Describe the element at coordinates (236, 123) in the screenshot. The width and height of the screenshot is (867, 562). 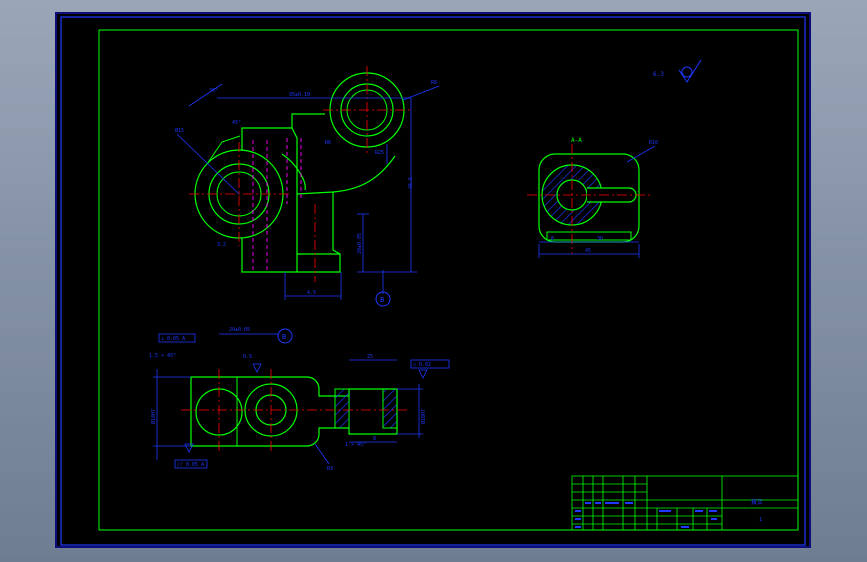
I see `dim-angle: 45°` at that location.